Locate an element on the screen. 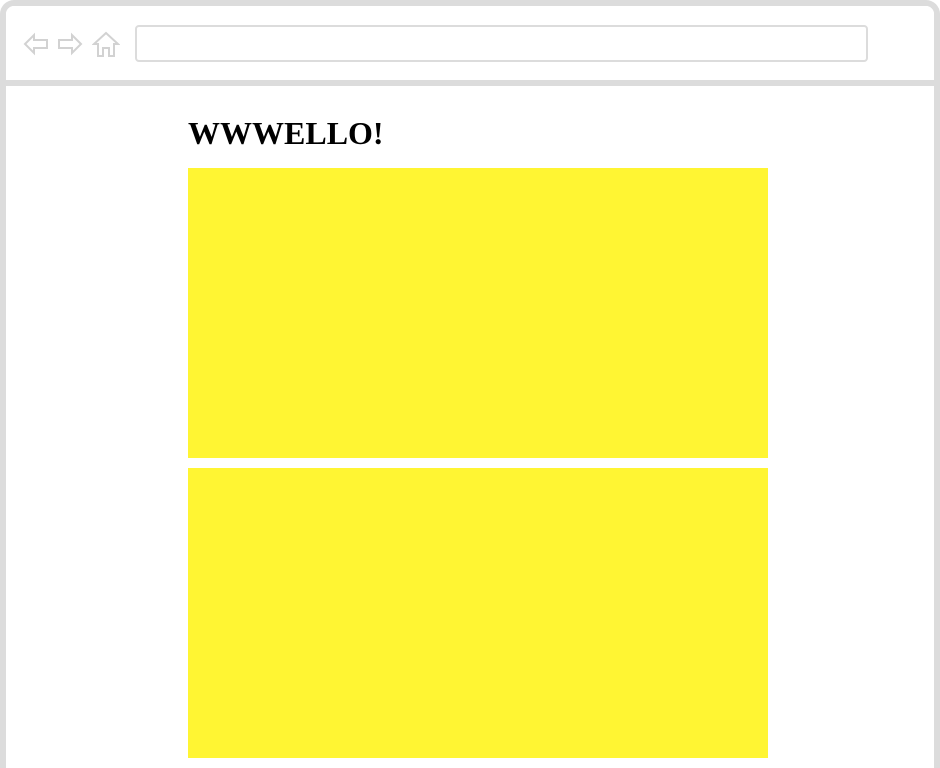 This screenshot has width=940, height=768. page-title: WWWELLO! is located at coordinates (286, 133).